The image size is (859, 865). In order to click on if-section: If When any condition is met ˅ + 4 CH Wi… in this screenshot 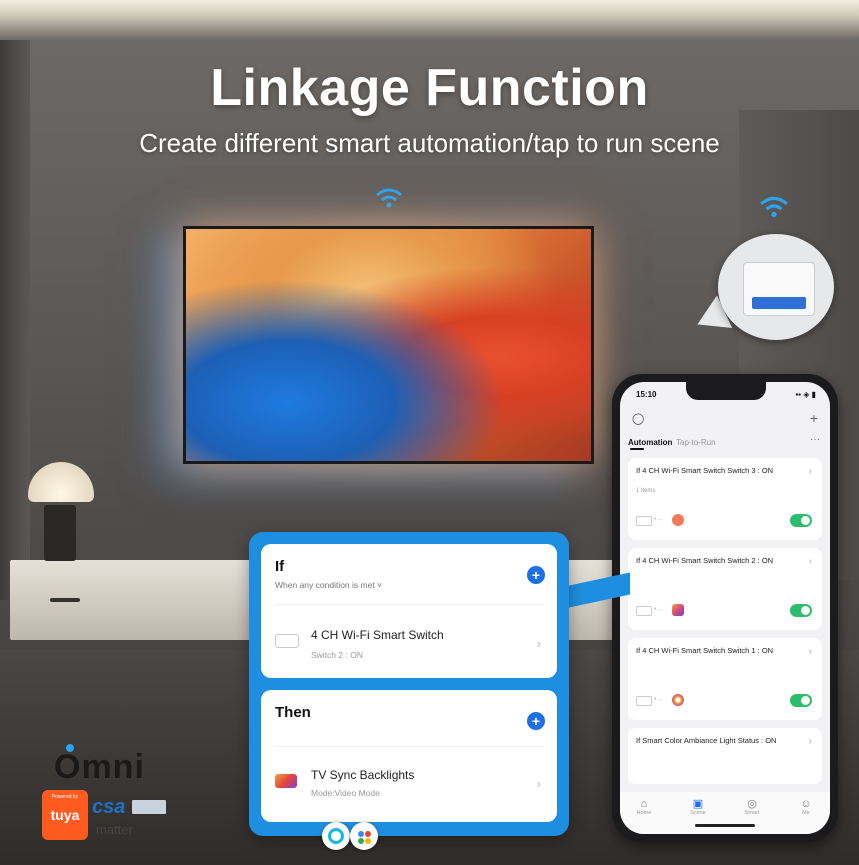, I will do `click(409, 611)`.